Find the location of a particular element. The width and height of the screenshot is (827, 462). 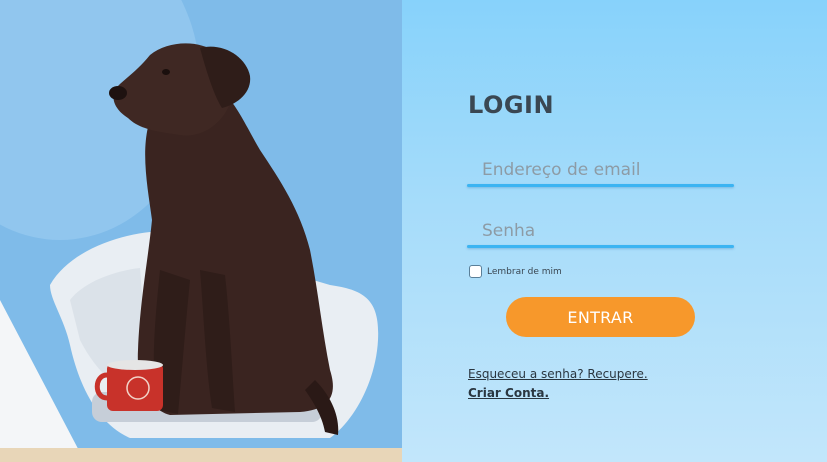

remember-me-label: Lembrar de mim is located at coordinates (524, 271).